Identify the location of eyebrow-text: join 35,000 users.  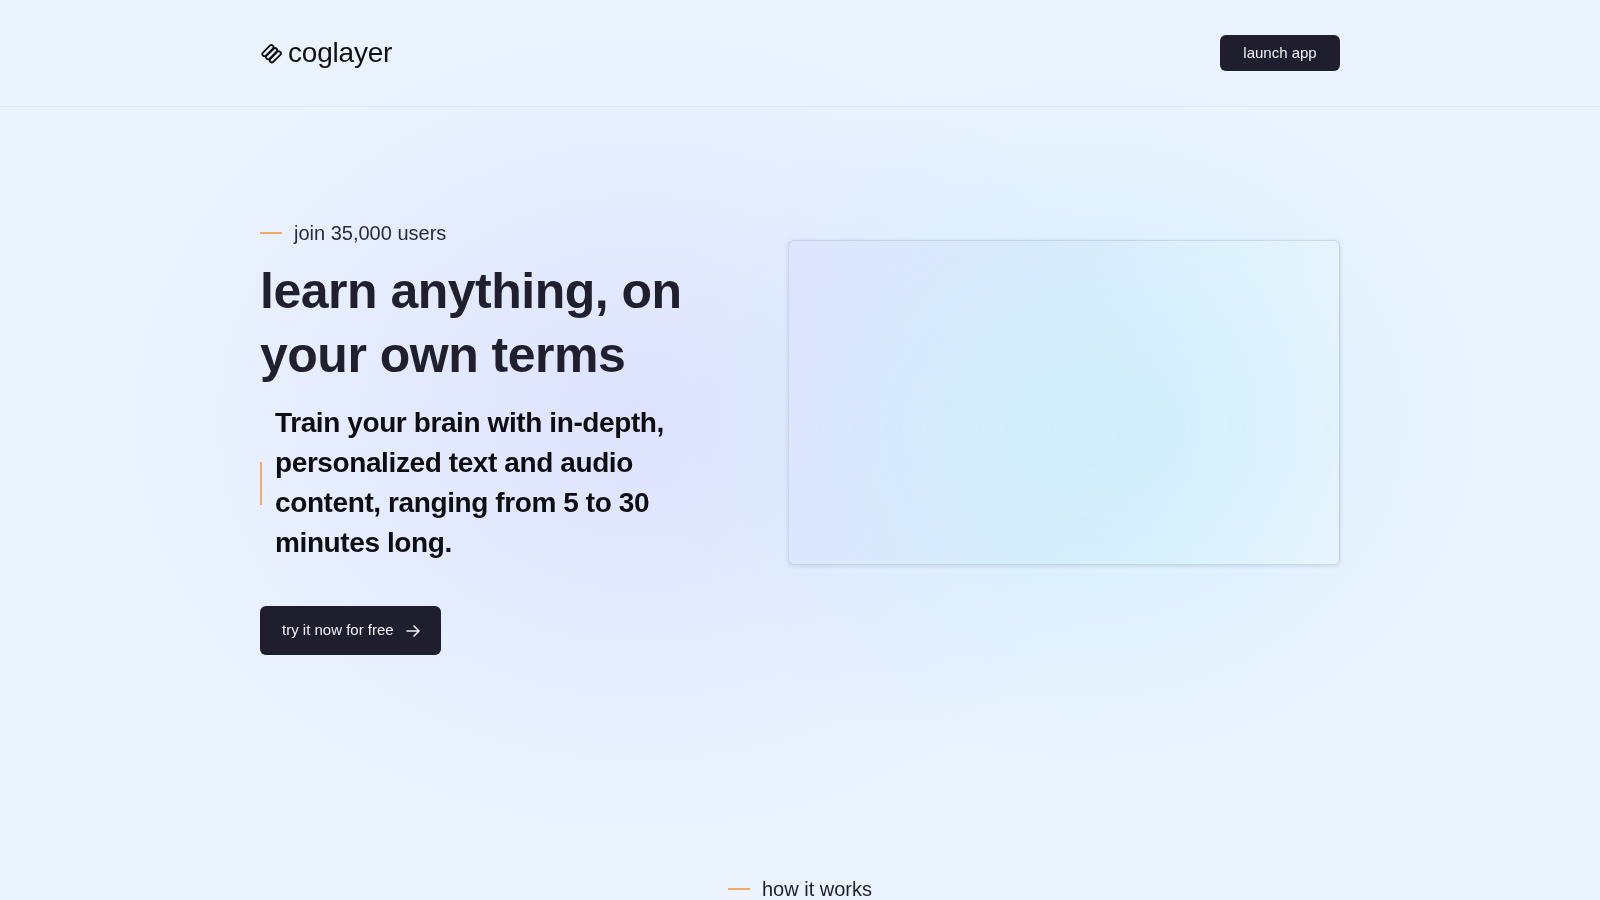
(370, 233).